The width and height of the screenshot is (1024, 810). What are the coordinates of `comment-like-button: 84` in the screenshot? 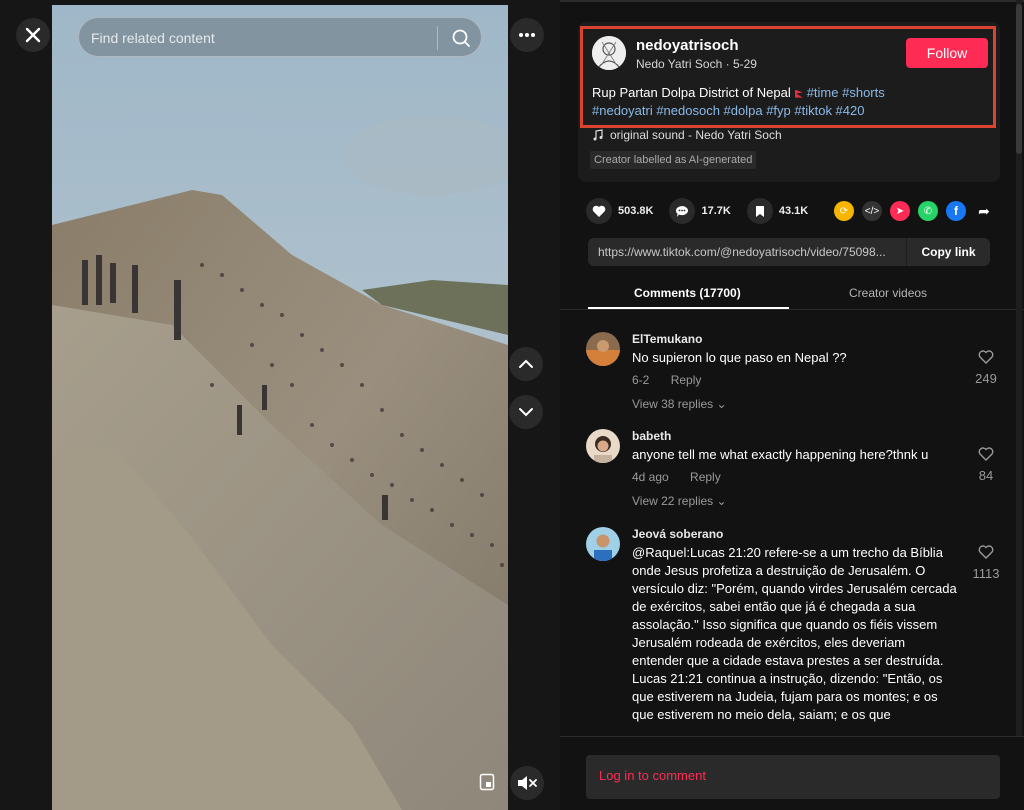 It's located at (986, 465).